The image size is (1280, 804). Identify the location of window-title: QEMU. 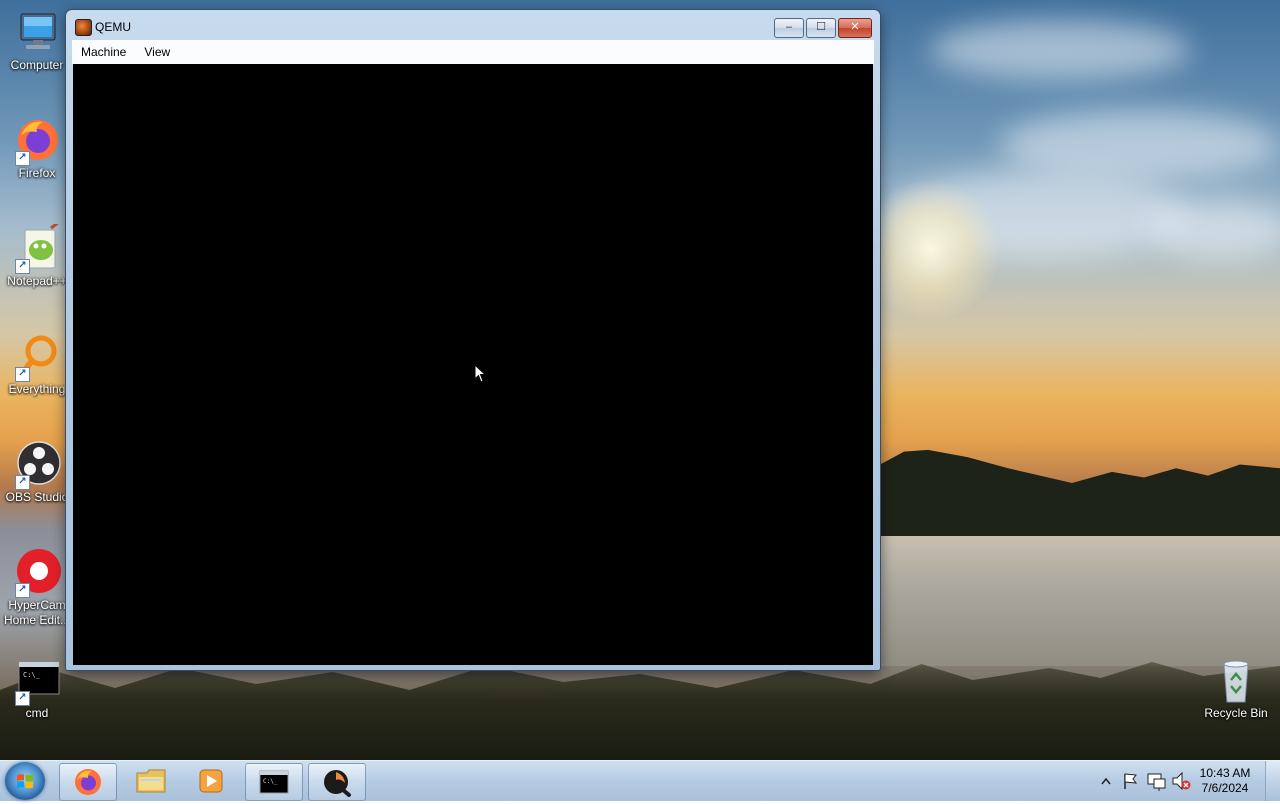
(113, 27).